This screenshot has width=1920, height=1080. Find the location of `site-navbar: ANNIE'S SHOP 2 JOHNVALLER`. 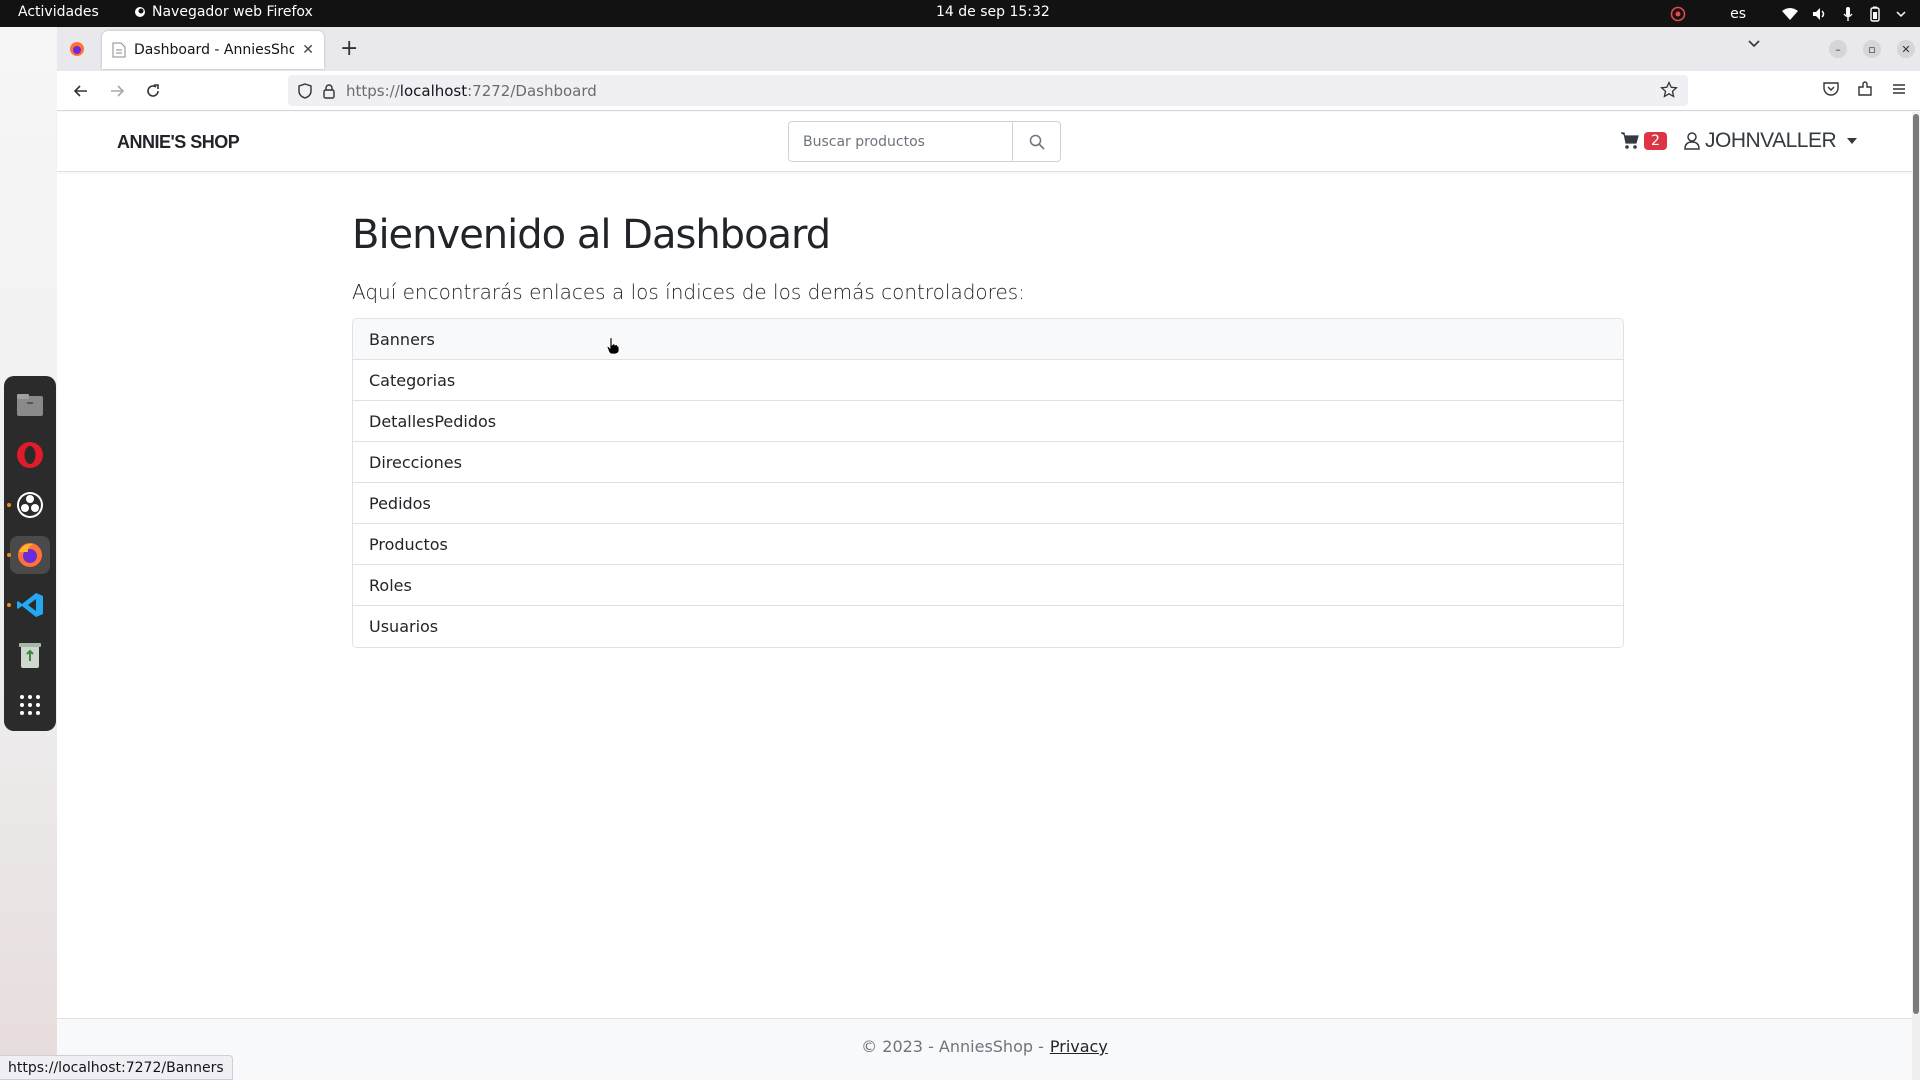

site-navbar: ANNIE'S SHOP 2 JOHNVALLER is located at coordinates (984, 142).